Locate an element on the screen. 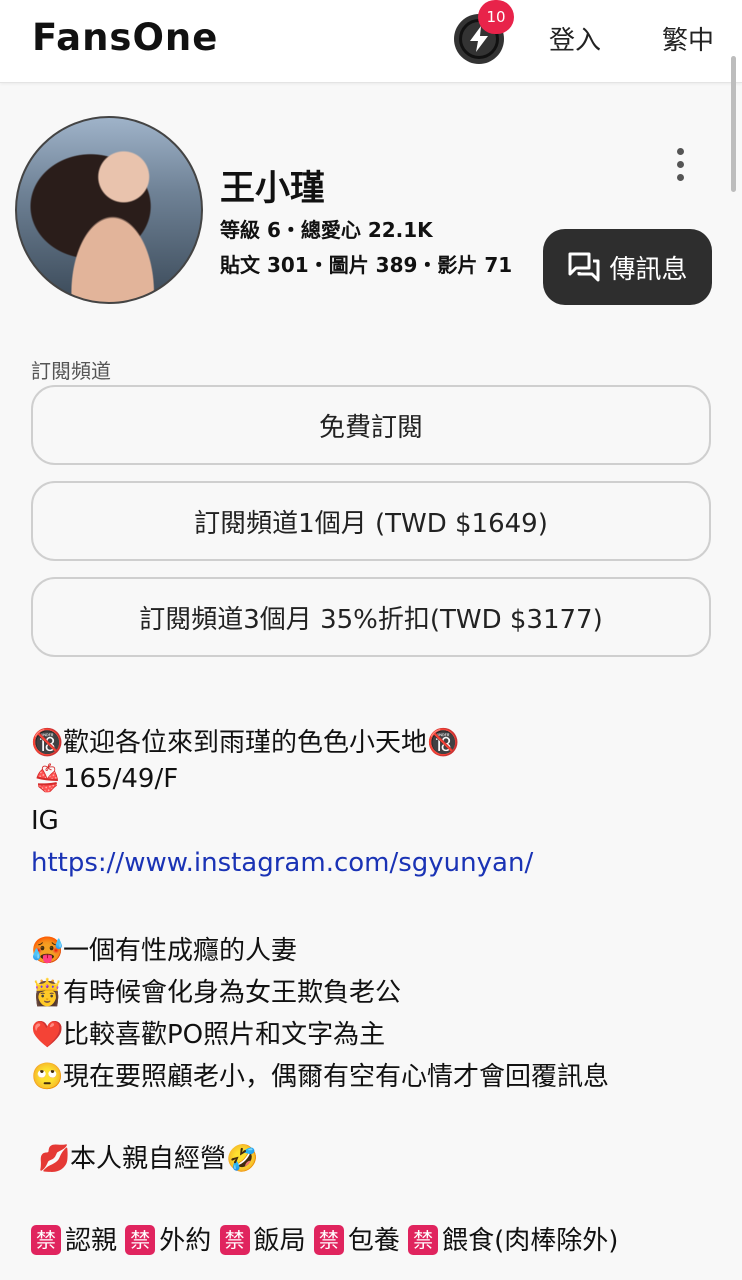  notification-badge: 10 is located at coordinates (496, 17).